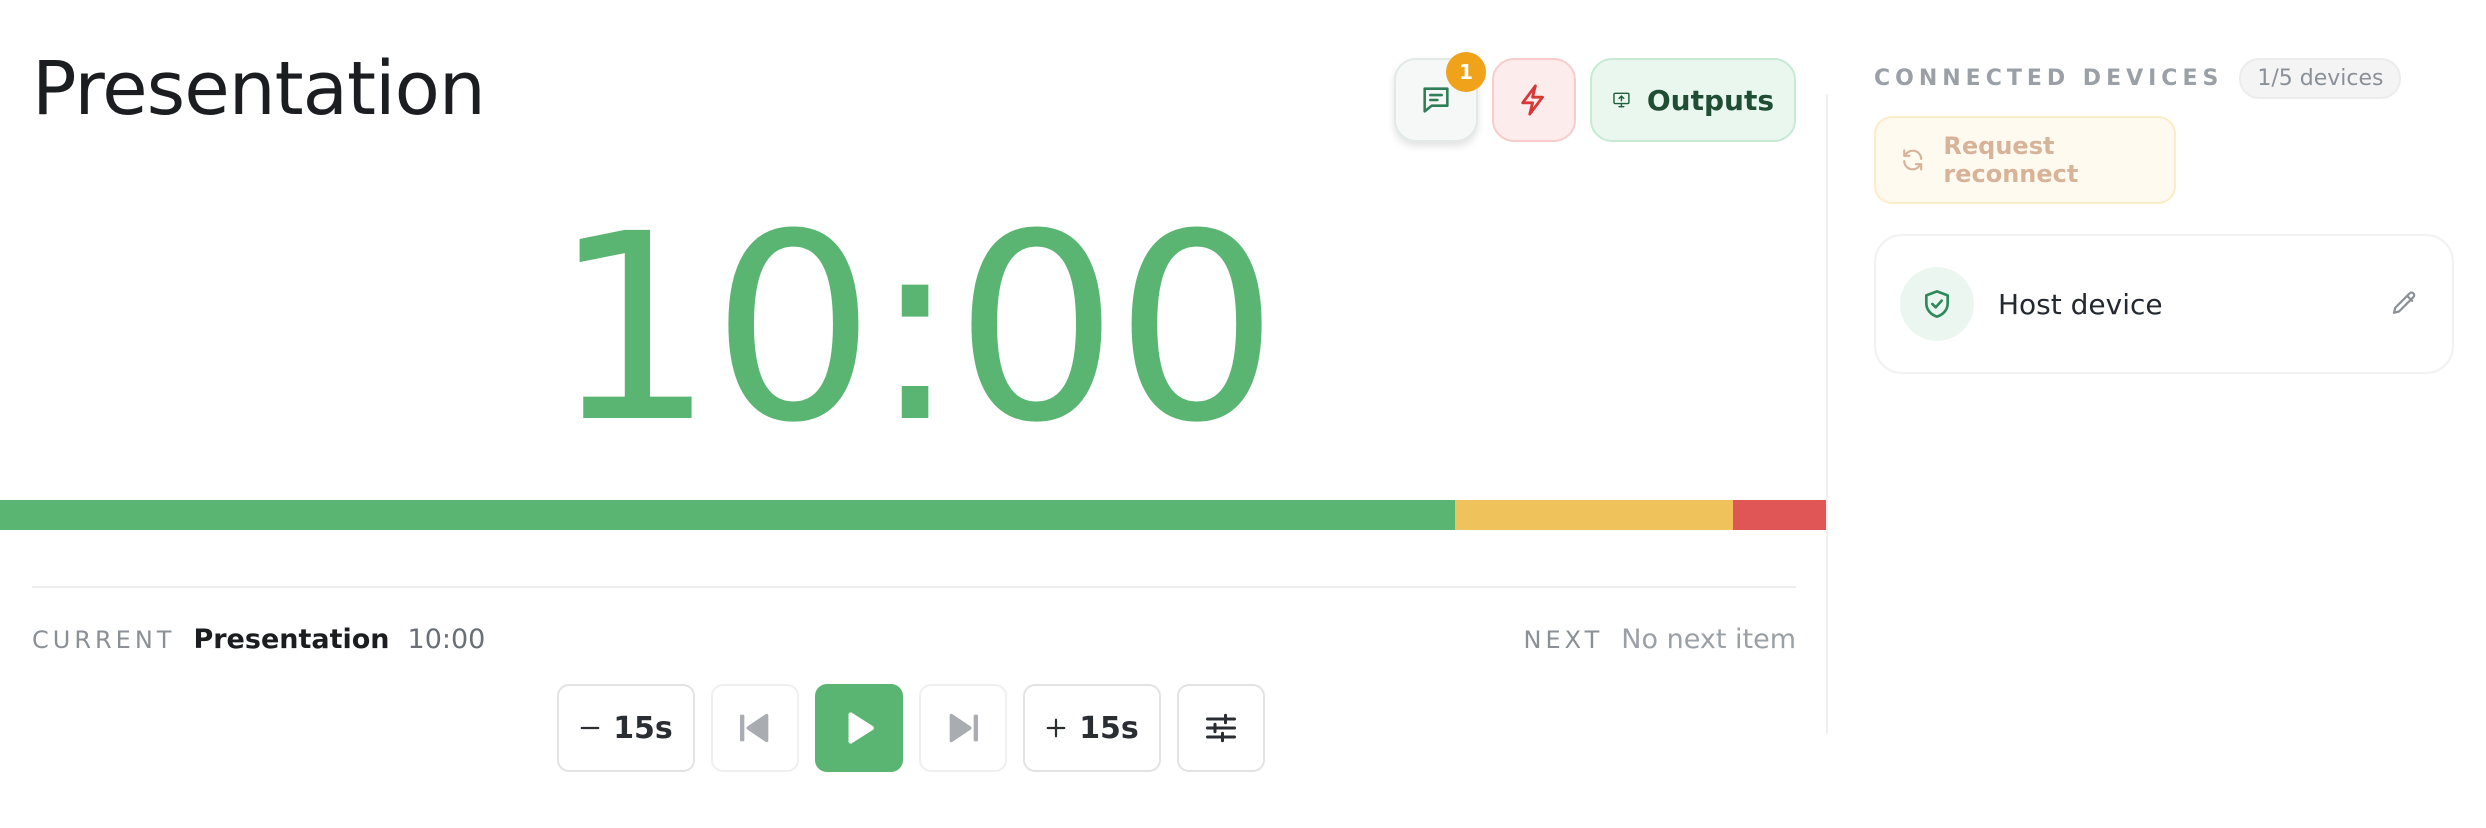  Describe the element at coordinates (1594, 515) in the screenshot. I see `progress-segment-yellow` at that location.